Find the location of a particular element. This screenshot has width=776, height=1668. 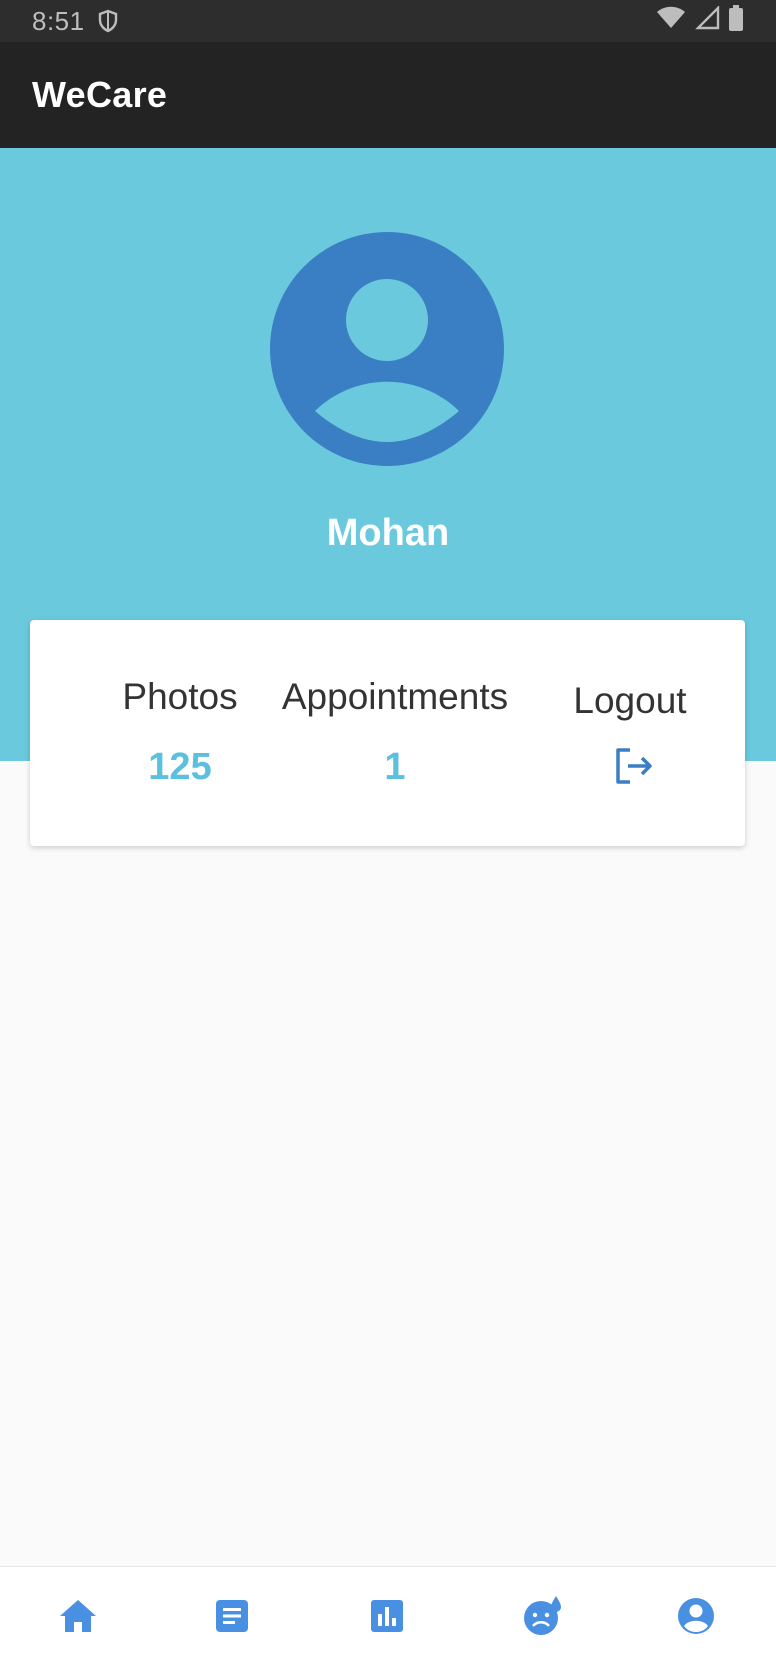

home-icon is located at coordinates (78, 1618).